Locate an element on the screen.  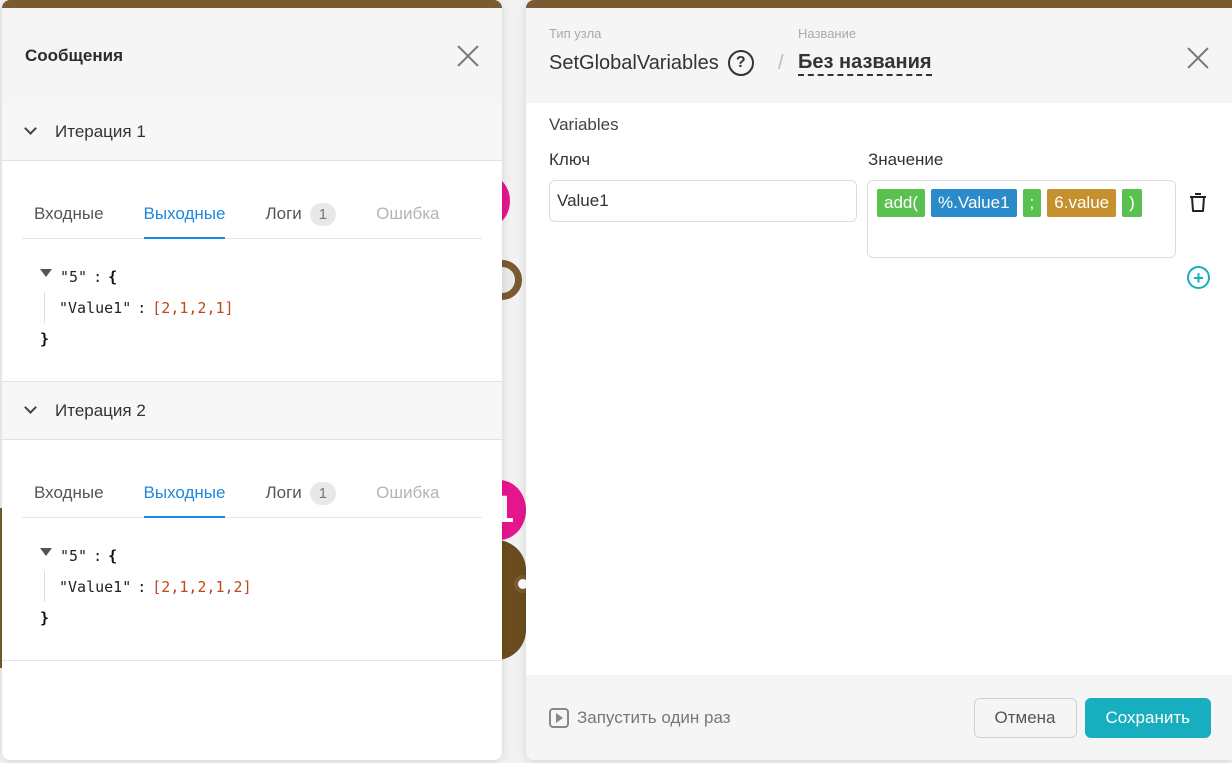
json-inner-line: "Value1" : [2,1,2,1] is located at coordinates (270, 307).